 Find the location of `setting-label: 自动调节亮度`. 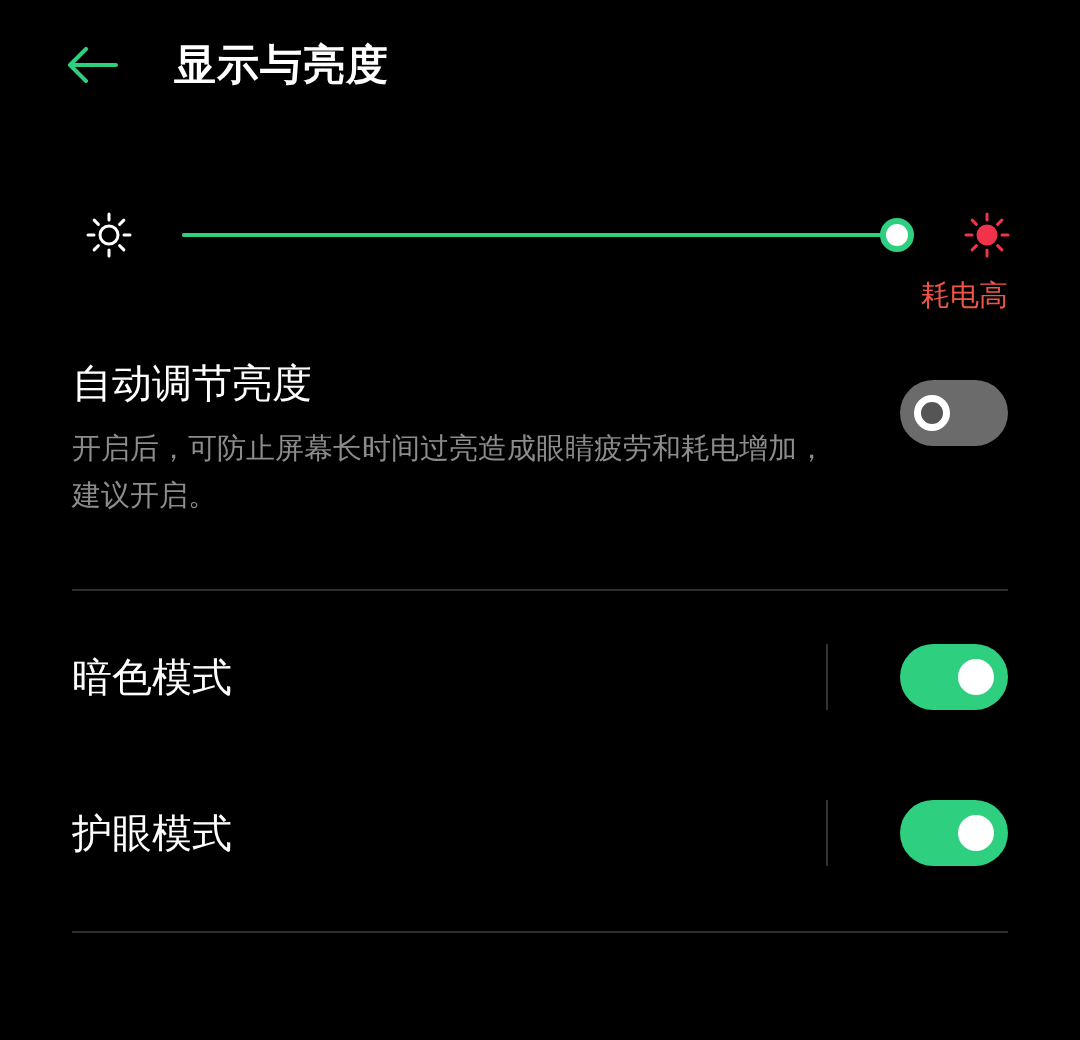

setting-label: 自动调节亮度 is located at coordinates (192, 383).